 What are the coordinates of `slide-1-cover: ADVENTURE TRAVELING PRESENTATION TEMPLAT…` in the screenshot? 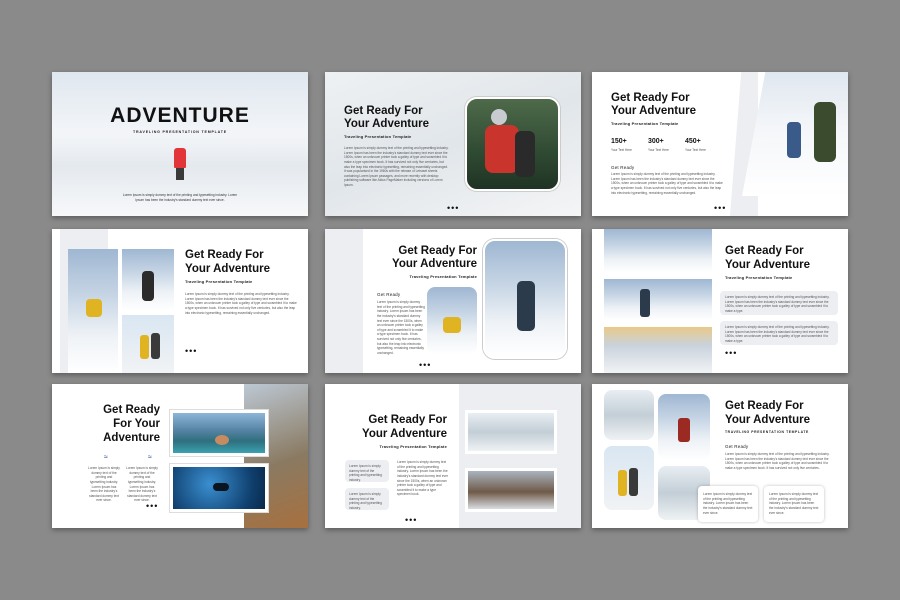 It's located at (180, 144).